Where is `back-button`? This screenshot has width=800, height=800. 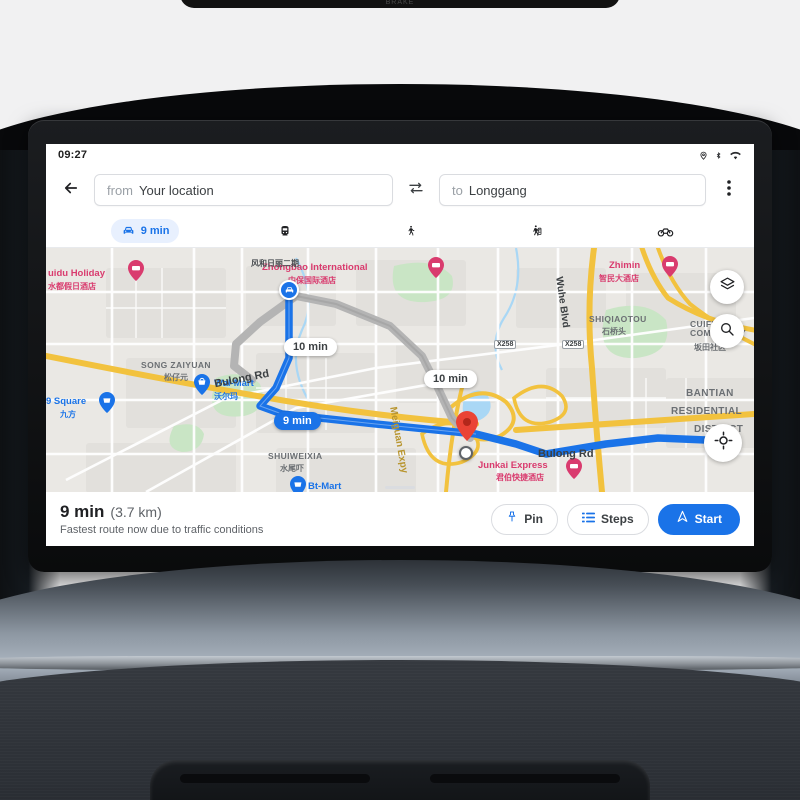 back-button is located at coordinates (71, 190).